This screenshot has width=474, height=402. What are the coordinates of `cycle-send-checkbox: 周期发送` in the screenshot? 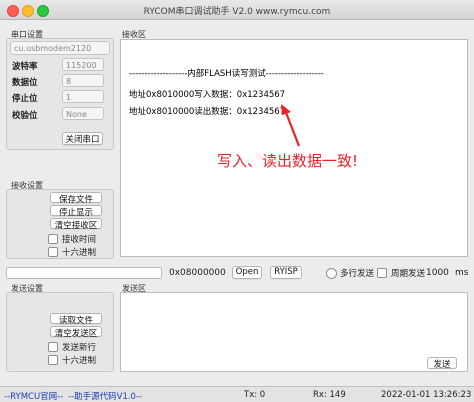 It's located at (401, 273).